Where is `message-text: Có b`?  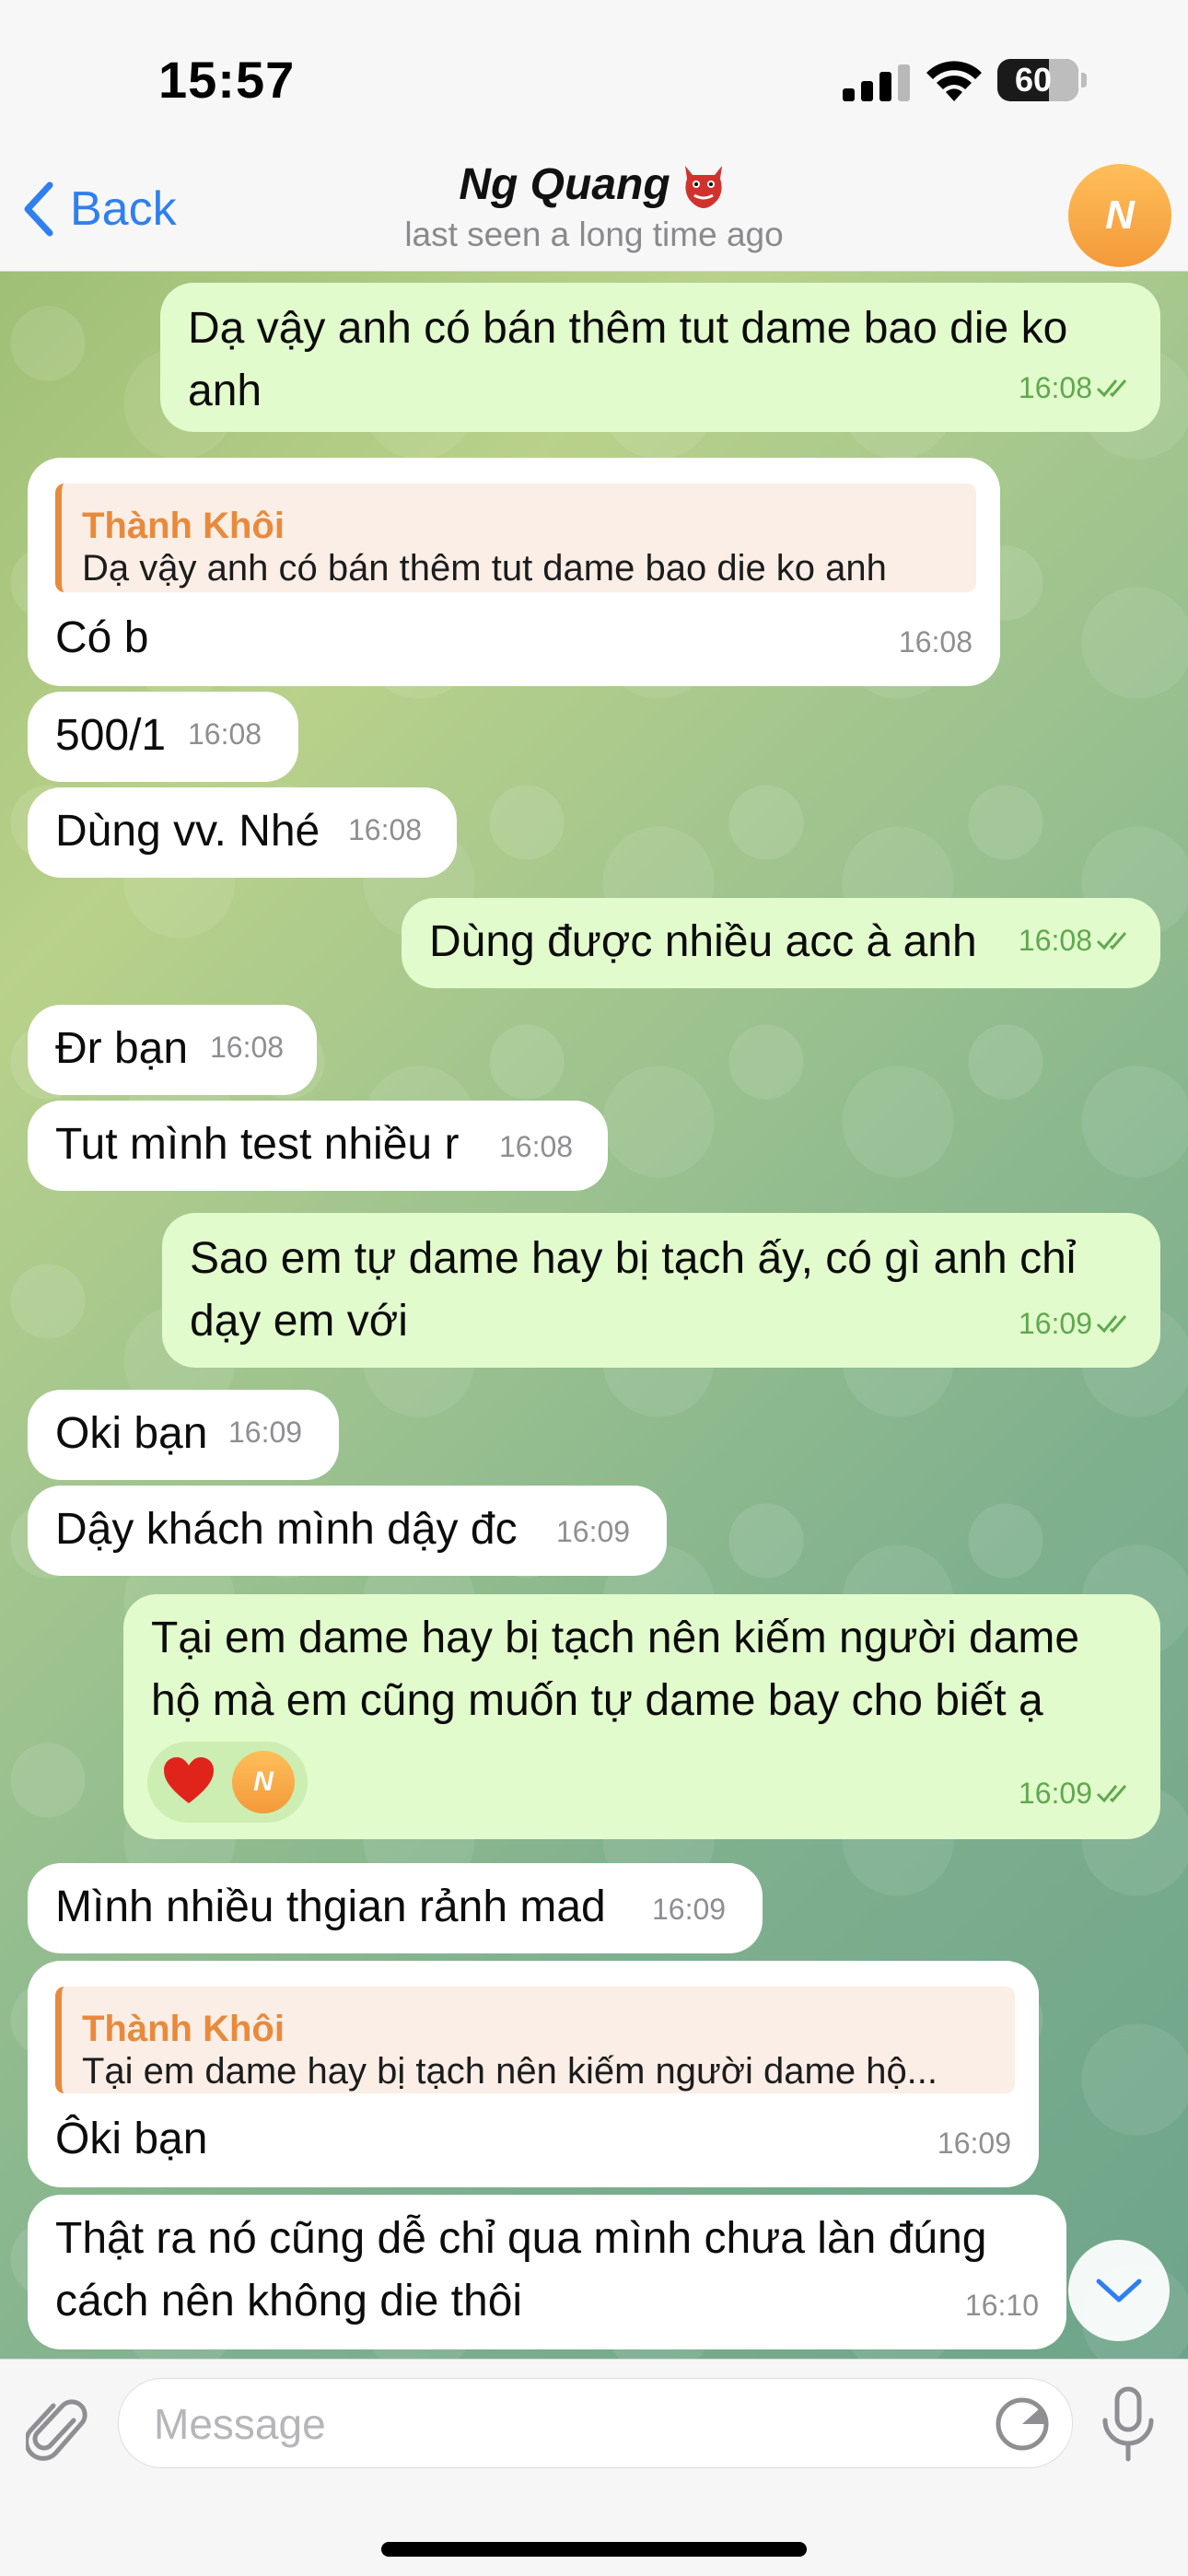 message-text: Có b is located at coordinates (102, 637).